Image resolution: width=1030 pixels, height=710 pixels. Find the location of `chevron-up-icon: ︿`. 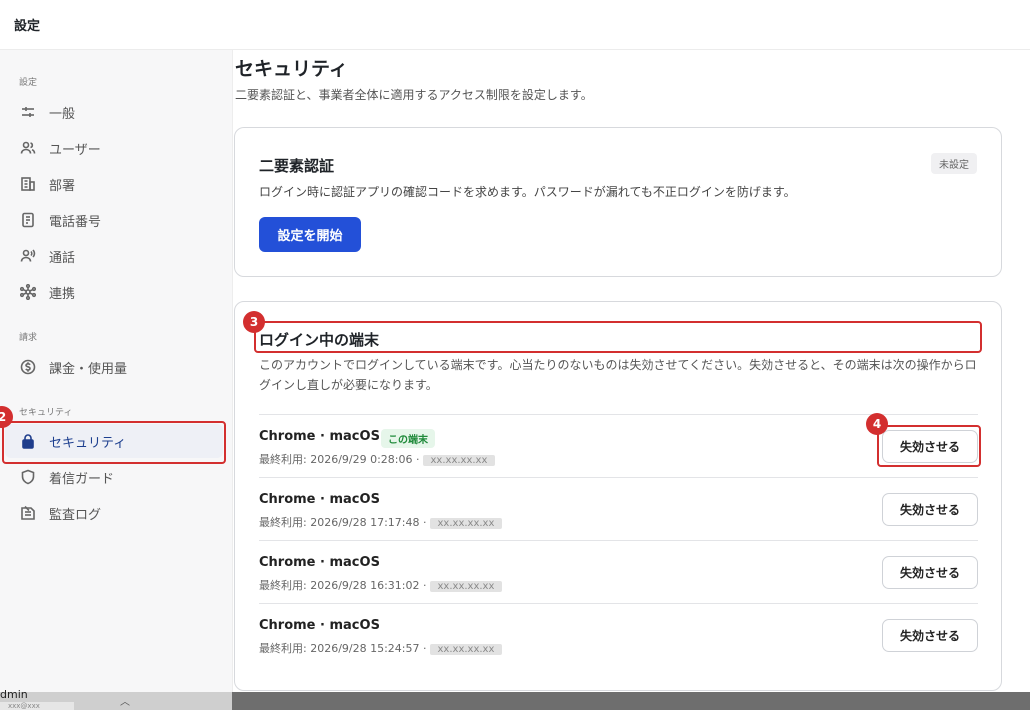

chevron-up-icon: ︿ is located at coordinates (125, 702).